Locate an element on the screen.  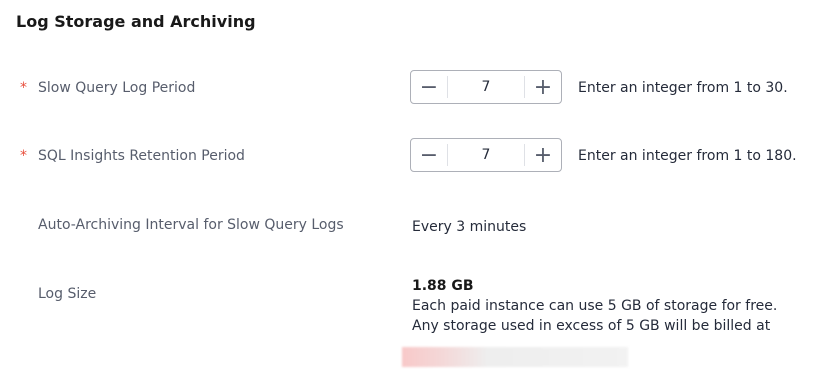
slow-query-log-period-stepper: − 7 + is located at coordinates (486, 87).